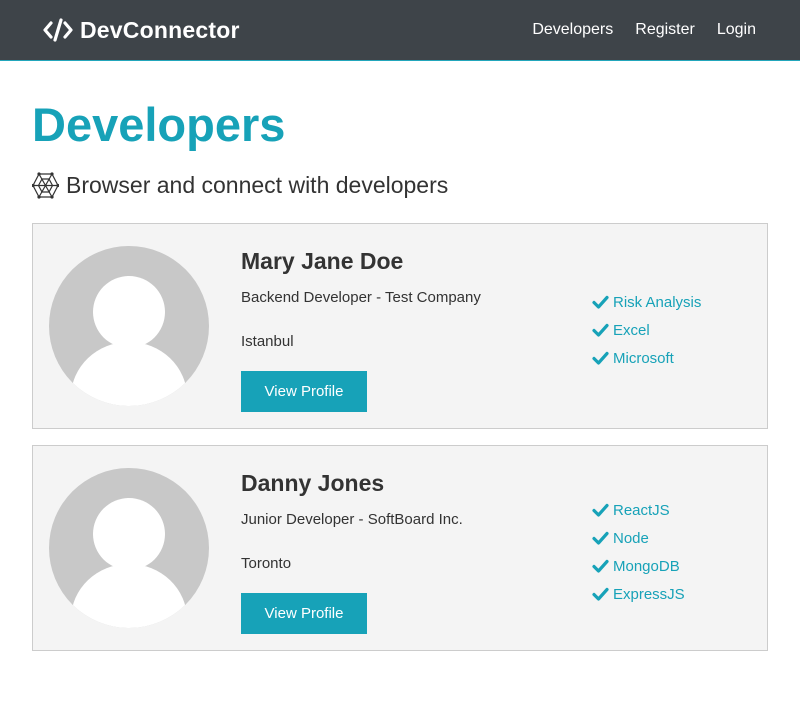 The image size is (800, 715). I want to click on skill-item: Microsoft, so click(646, 358).